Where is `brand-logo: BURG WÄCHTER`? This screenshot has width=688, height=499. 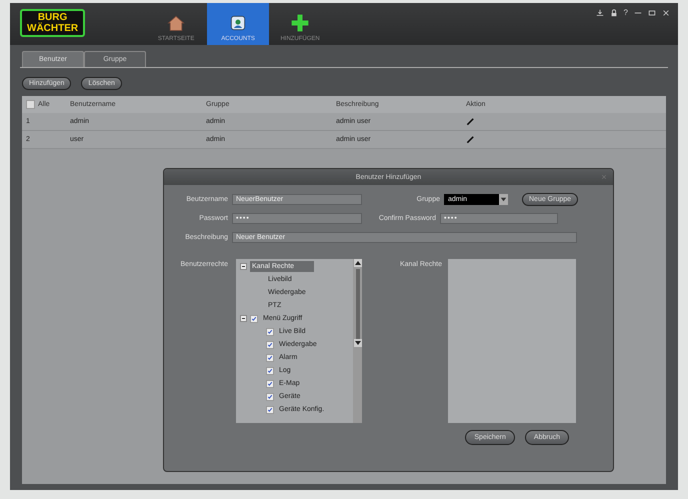 brand-logo: BURG WÄCHTER is located at coordinates (53, 23).